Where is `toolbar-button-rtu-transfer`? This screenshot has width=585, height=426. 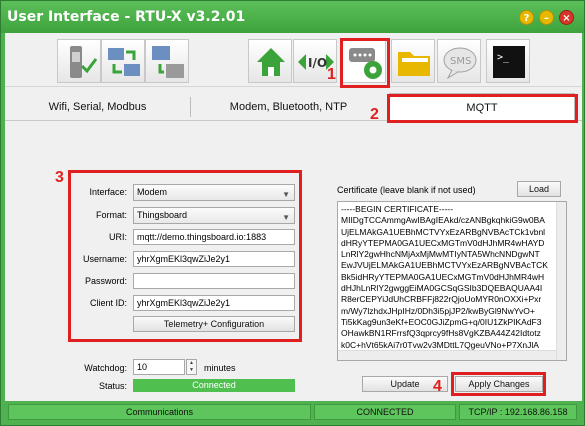 toolbar-button-rtu-transfer is located at coordinates (167, 61).